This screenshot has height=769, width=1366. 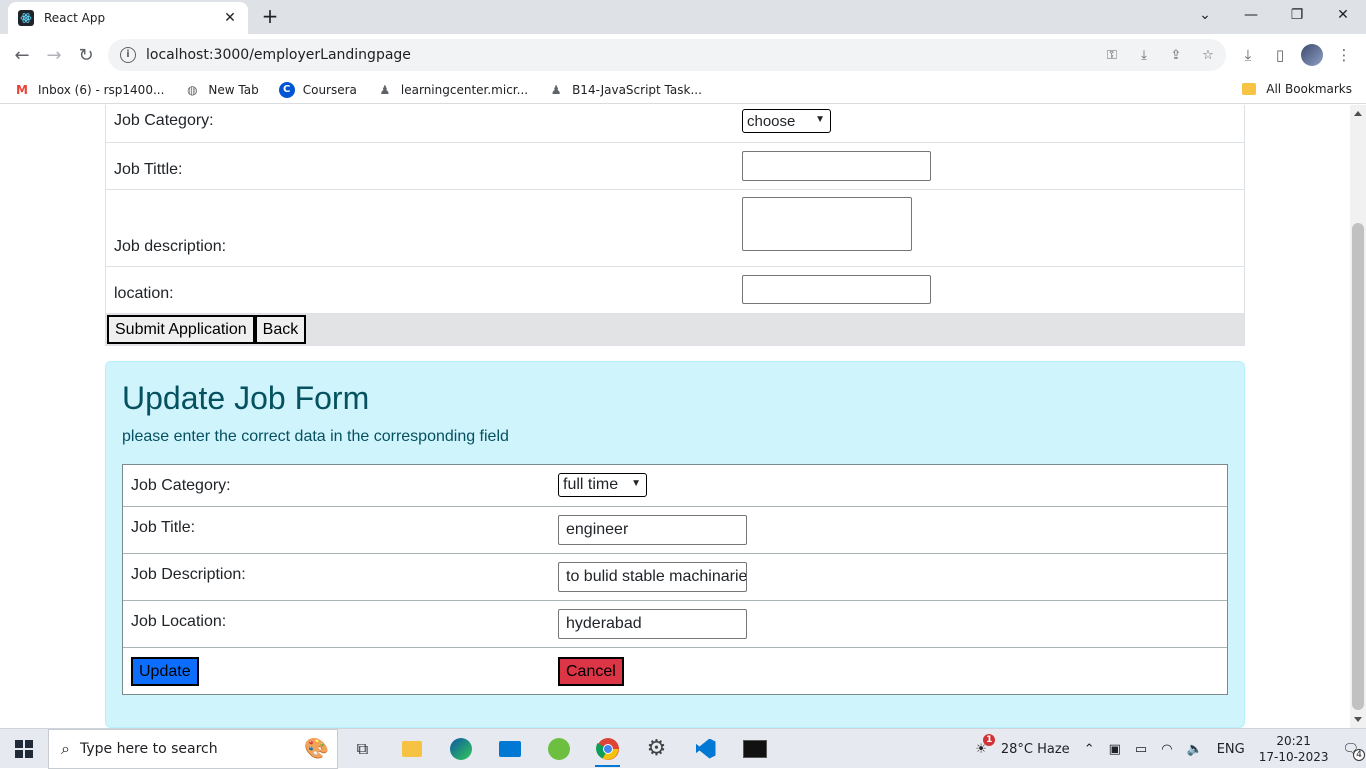 What do you see at coordinates (836, 289) in the screenshot?
I see `location-input` at bounding box center [836, 289].